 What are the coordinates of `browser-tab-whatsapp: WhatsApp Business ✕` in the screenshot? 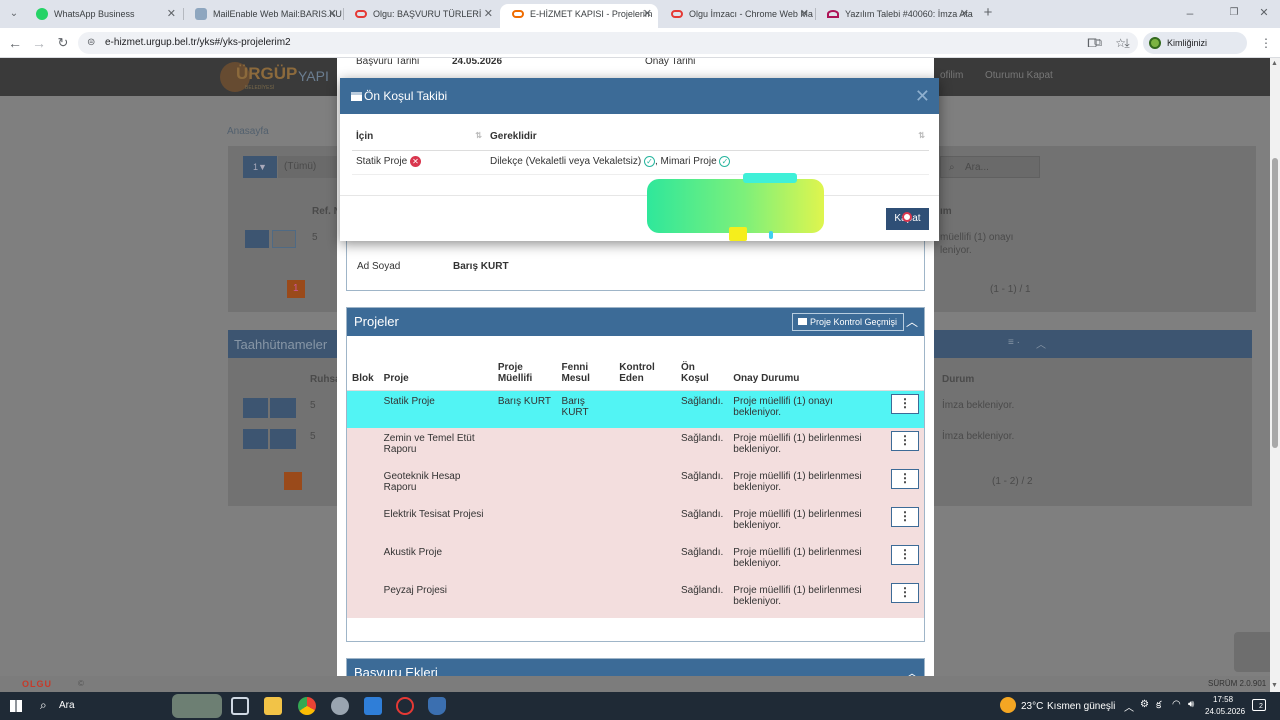 It's located at (103, 16).